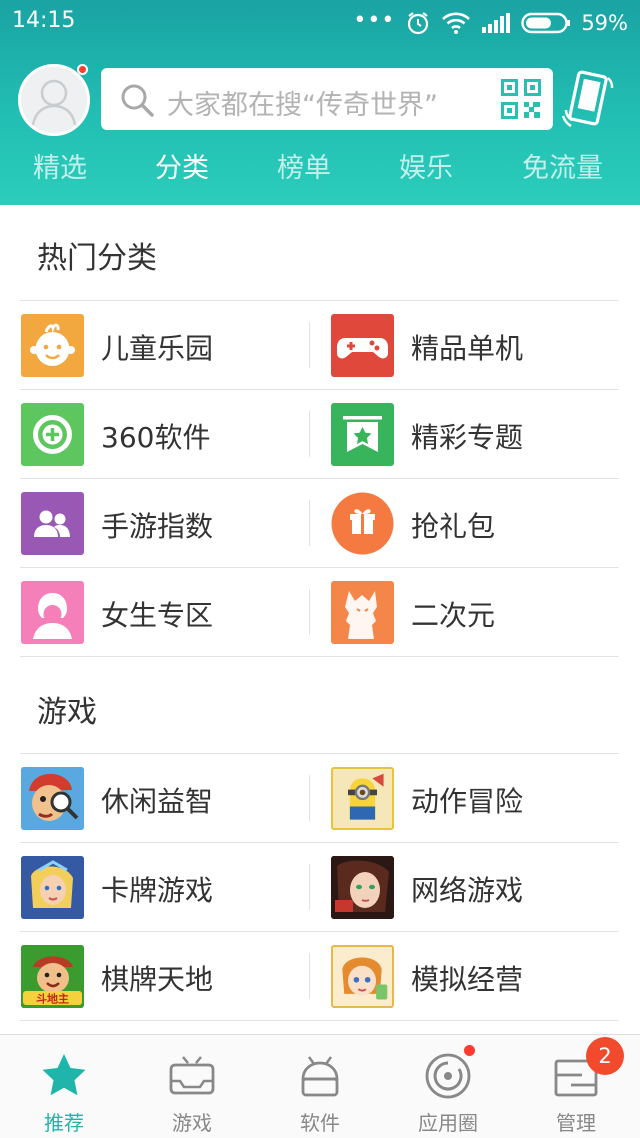 Image resolution: width=640 pixels, height=1138 pixels. Describe the element at coordinates (546, 23) in the screenshot. I see `battery-icon` at that location.